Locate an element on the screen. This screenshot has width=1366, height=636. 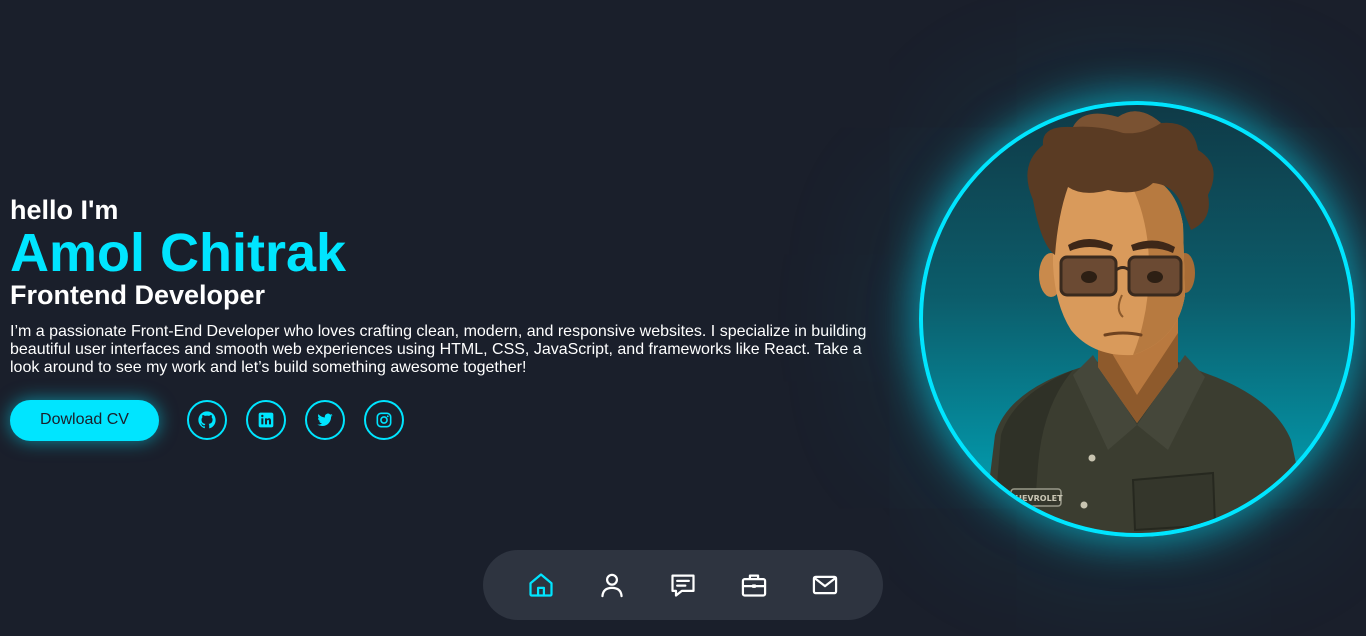
user-icon is located at coordinates (612, 585).